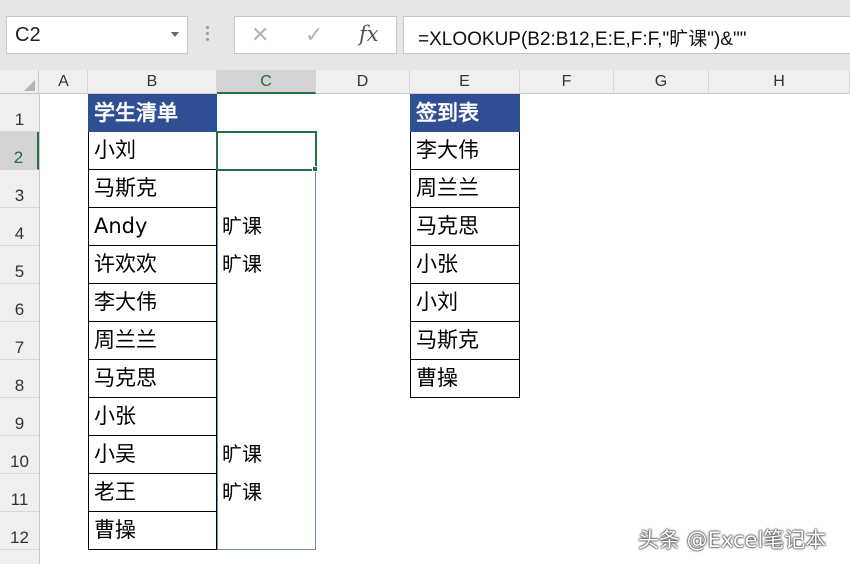 The image size is (850, 564). What do you see at coordinates (465, 151) in the screenshot?
I see `sign-in-name-cell: 李大伟` at bounding box center [465, 151].